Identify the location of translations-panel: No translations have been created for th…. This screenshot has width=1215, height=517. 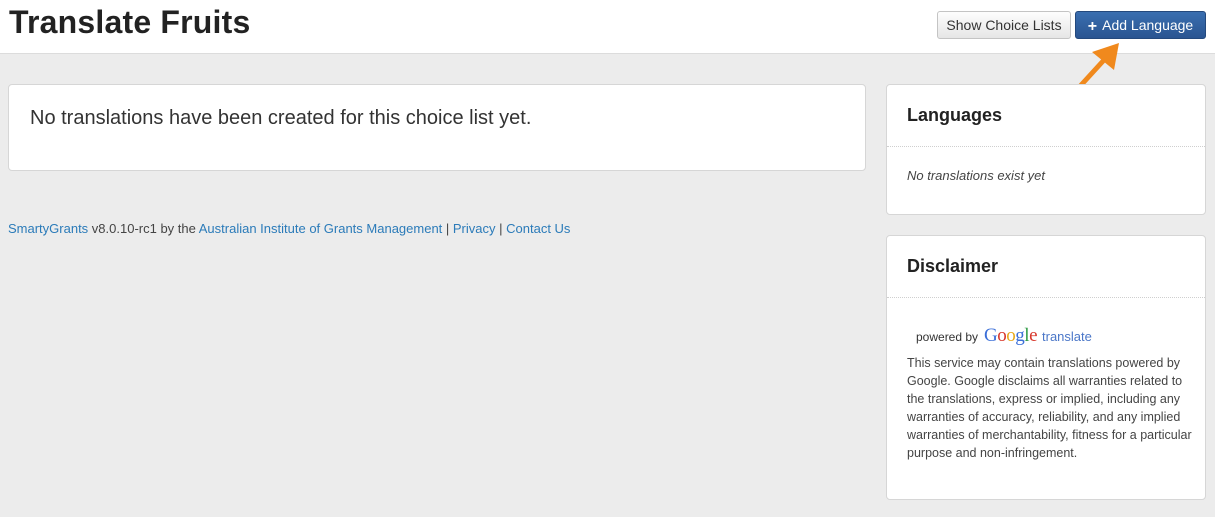
(437, 127).